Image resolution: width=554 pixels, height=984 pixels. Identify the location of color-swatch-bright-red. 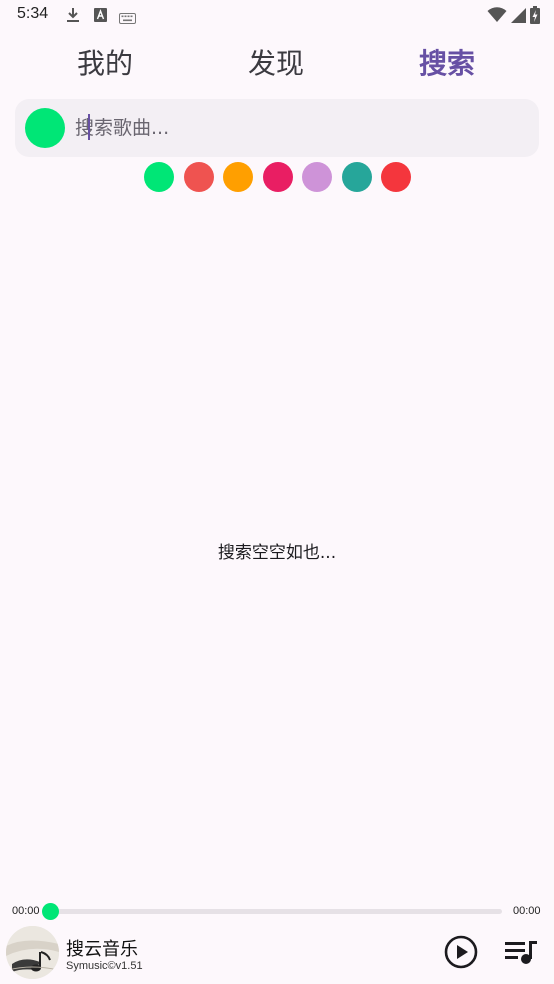
(396, 177).